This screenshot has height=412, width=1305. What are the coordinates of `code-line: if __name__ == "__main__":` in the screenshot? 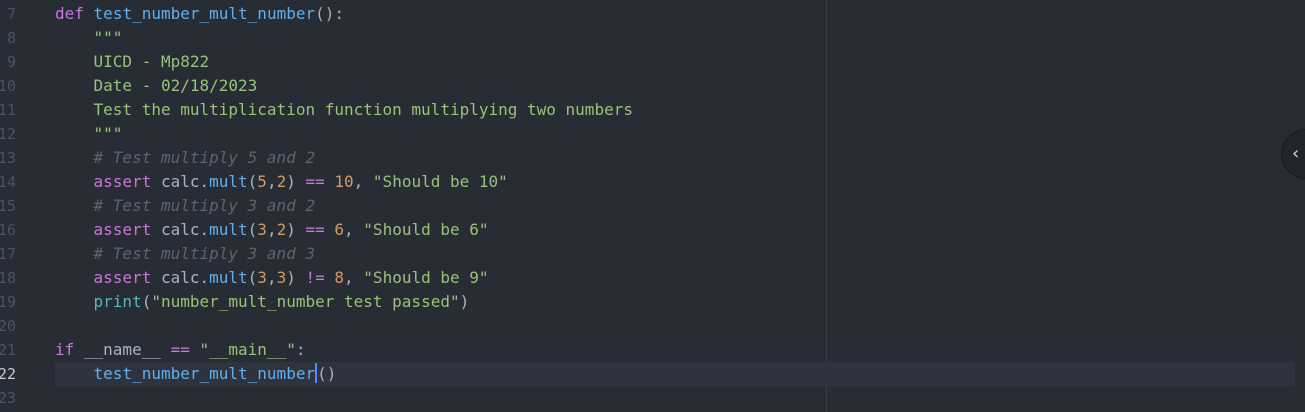 It's located at (675, 350).